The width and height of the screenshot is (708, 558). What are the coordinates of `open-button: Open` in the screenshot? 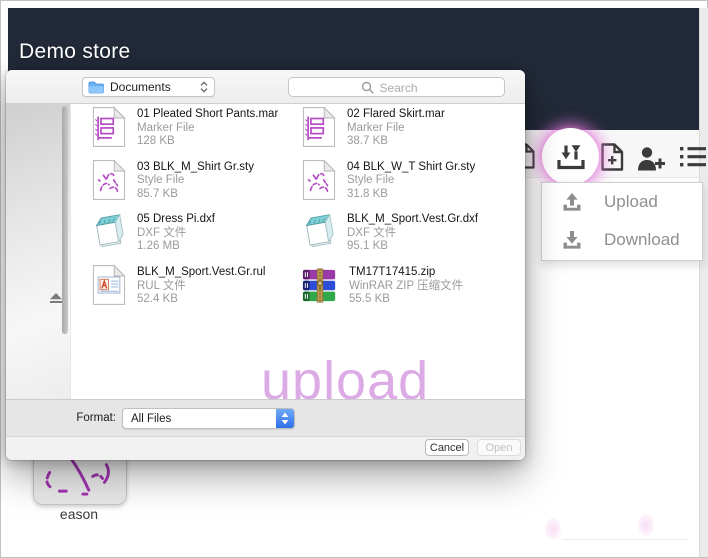 It's located at (499, 447).